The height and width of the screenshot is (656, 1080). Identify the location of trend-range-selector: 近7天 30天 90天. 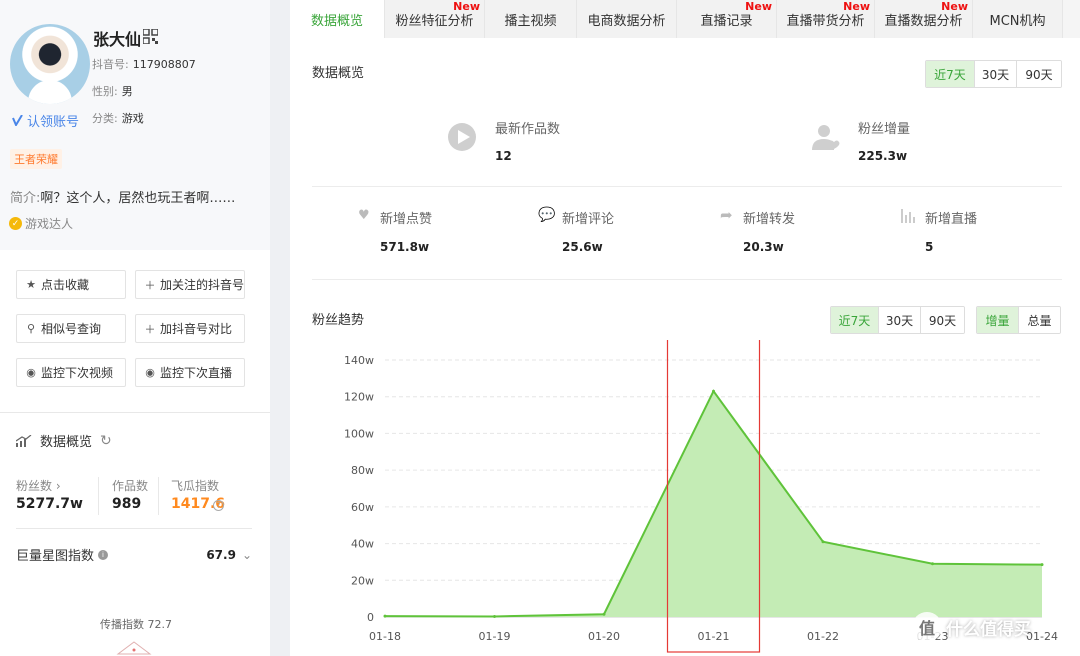
(897, 320).